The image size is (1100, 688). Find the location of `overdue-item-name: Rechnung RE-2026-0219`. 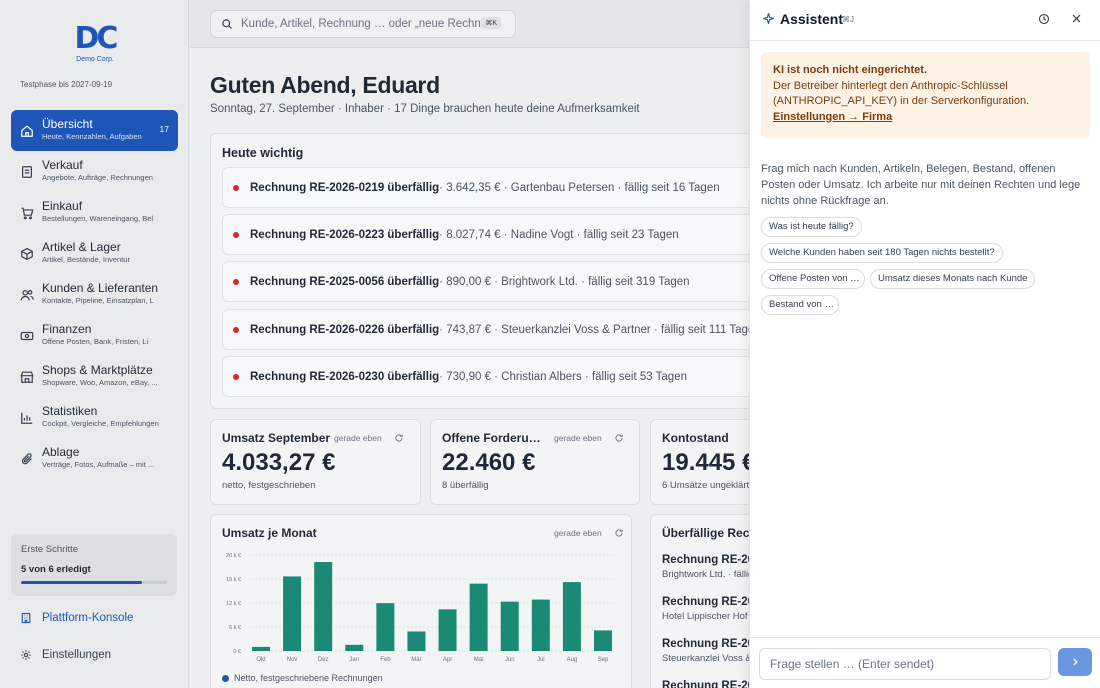

overdue-item-name: Rechnung RE-2026-0219 is located at coordinates (711, 684).